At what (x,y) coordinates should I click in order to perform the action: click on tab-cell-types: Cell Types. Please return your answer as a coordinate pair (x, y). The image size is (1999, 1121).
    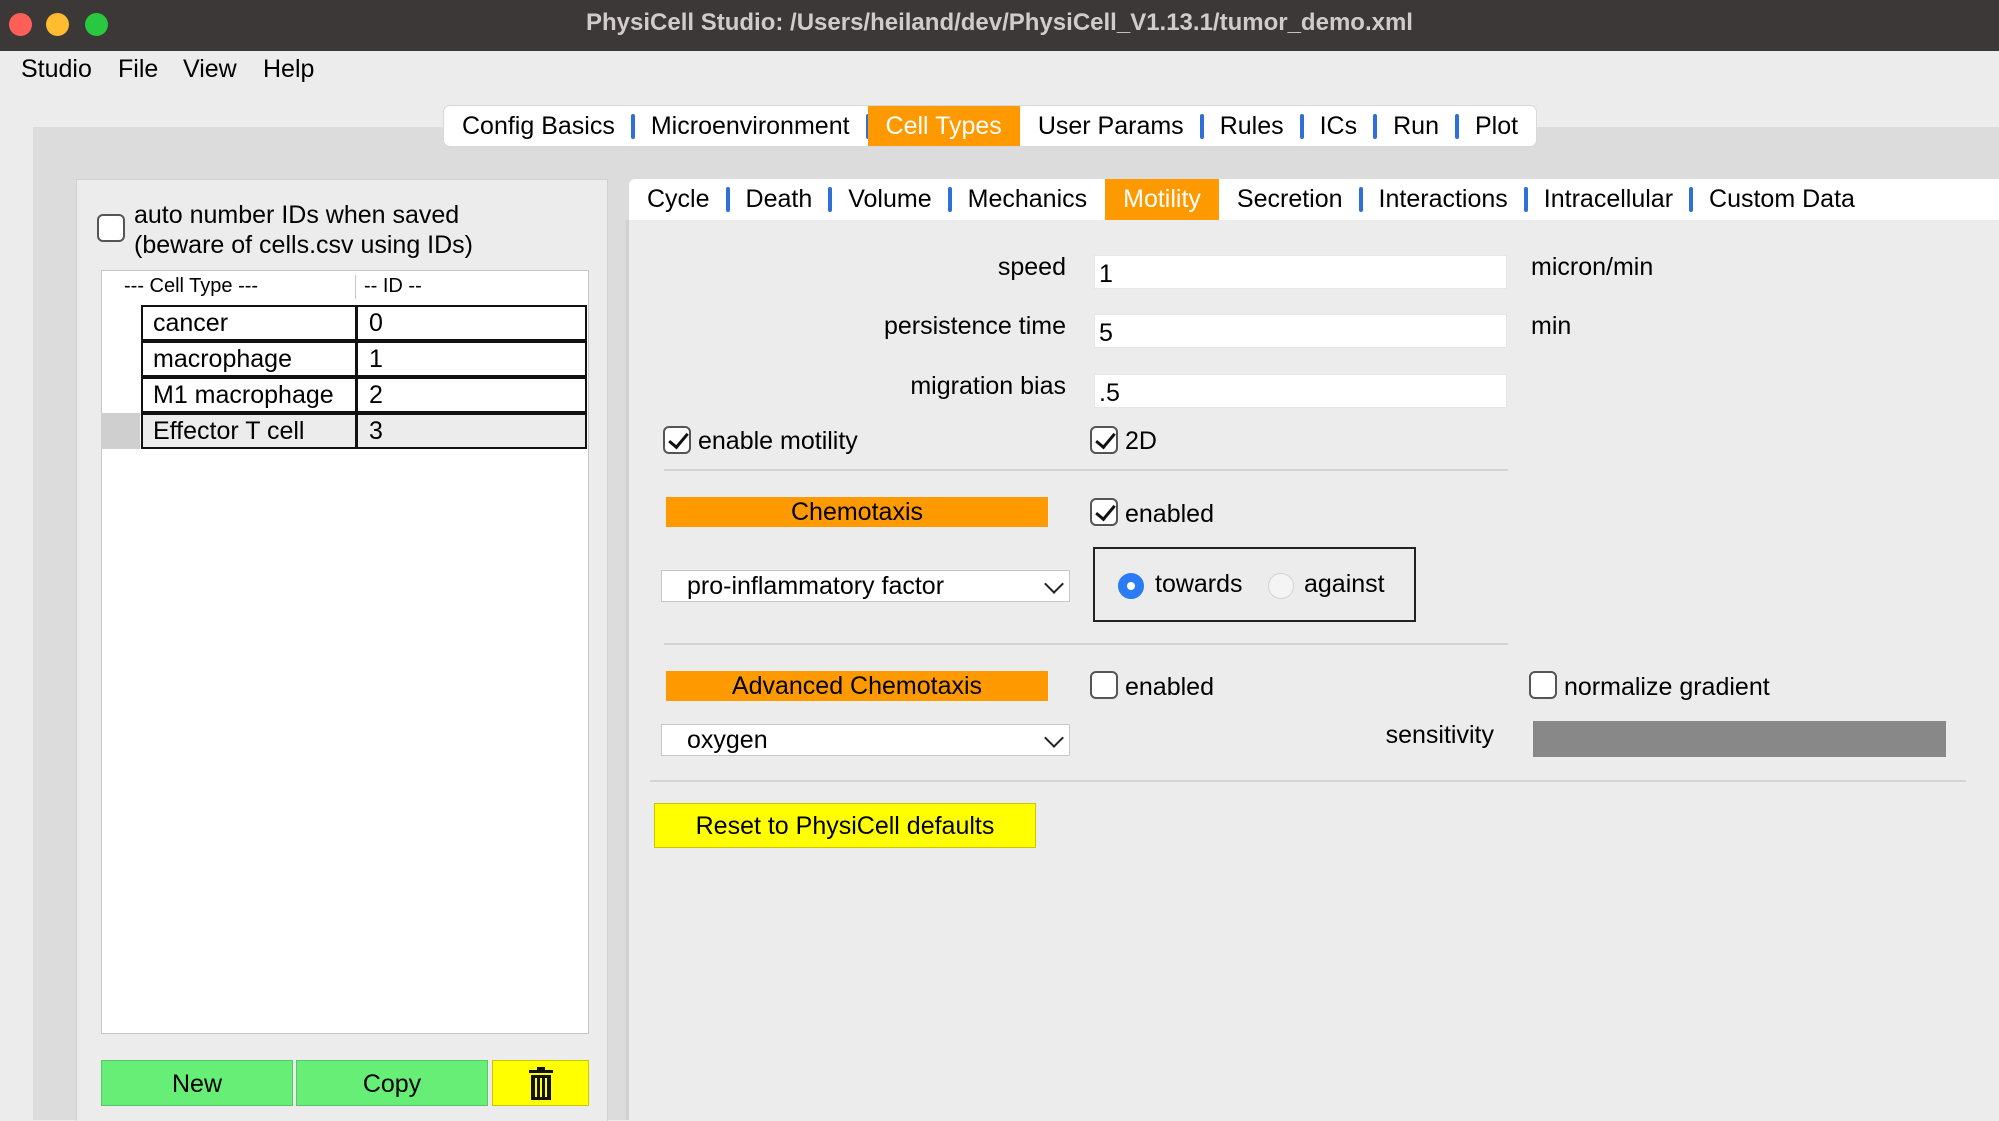
    Looking at the image, I should click on (943, 126).